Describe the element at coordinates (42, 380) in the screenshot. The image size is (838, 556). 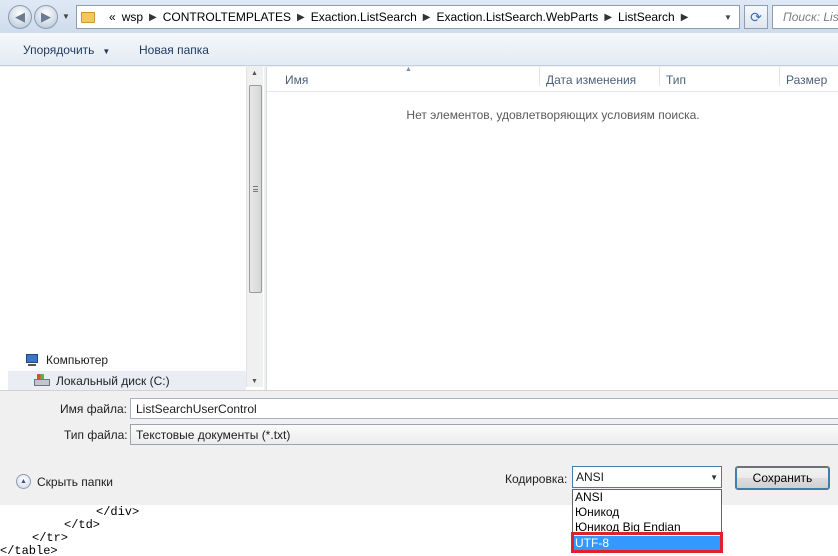
I see `hard-disk-icon` at that location.